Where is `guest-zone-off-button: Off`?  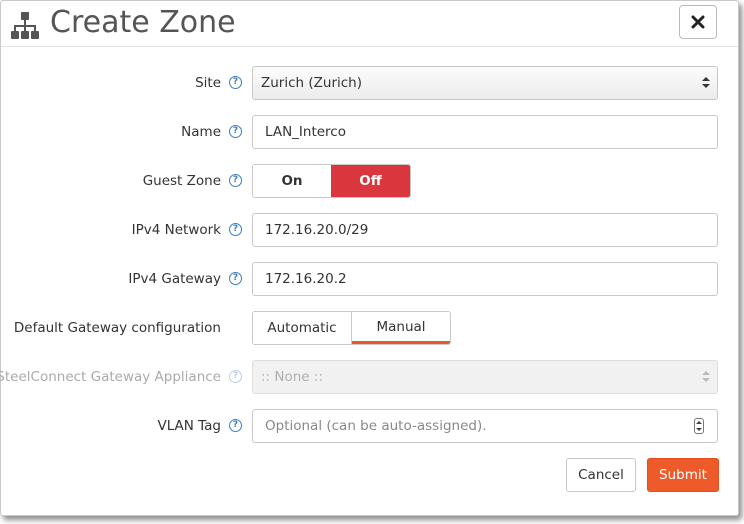
guest-zone-off-button: Off is located at coordinates (370, 181).